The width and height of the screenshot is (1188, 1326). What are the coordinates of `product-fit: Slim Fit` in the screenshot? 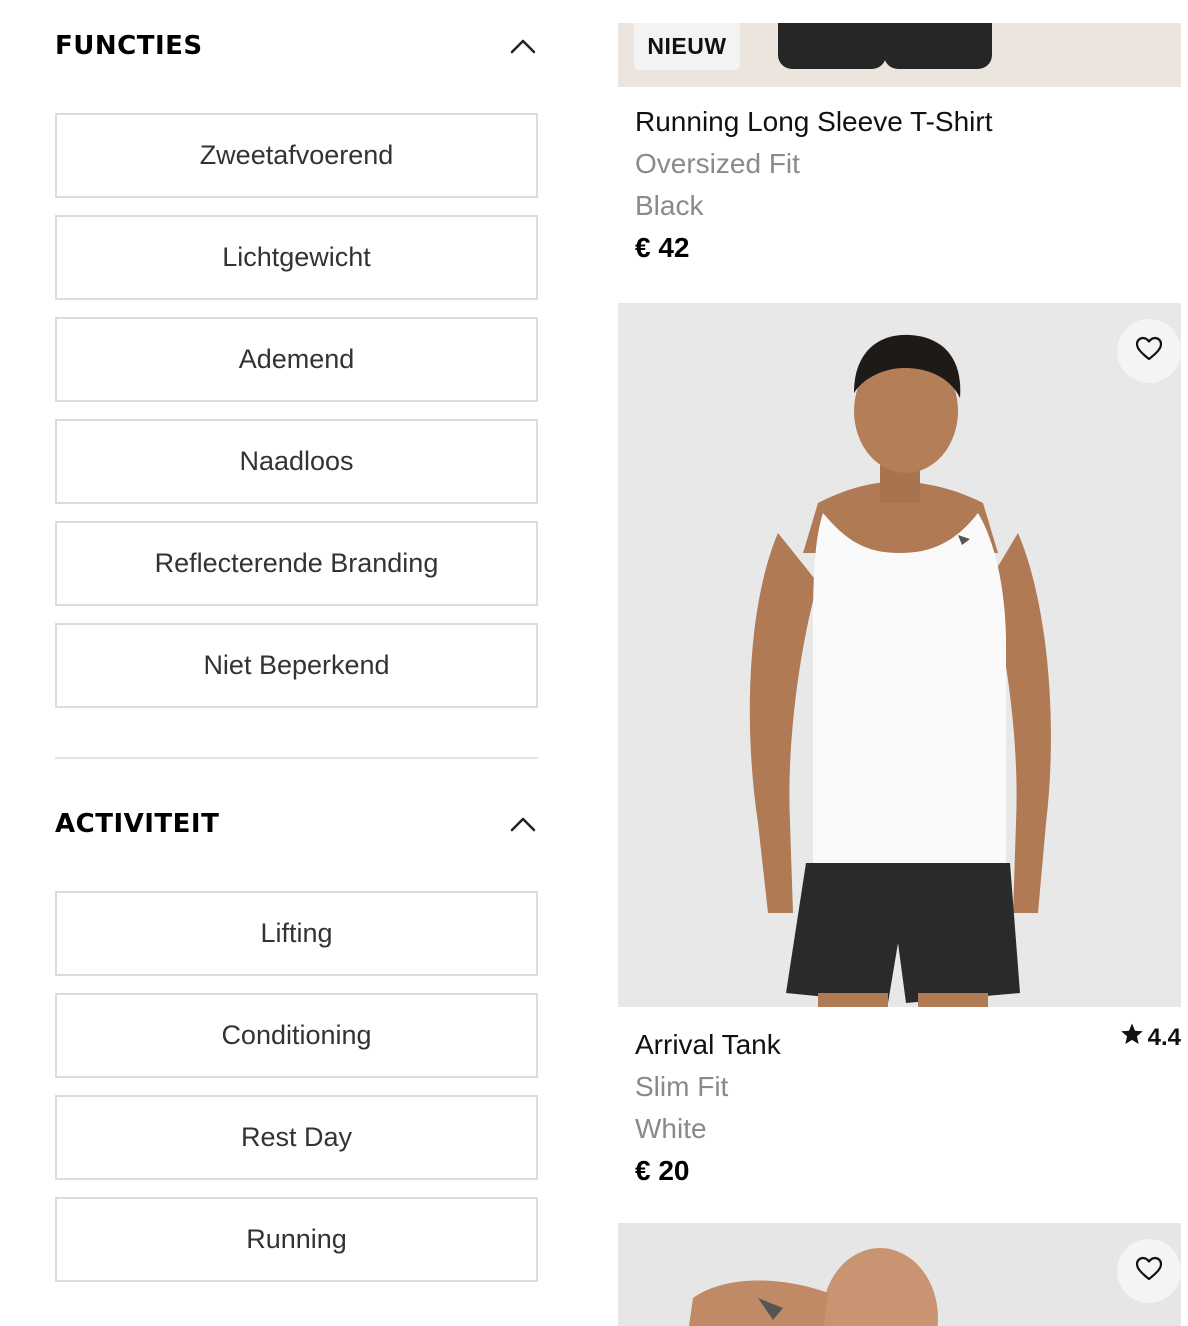 It's located at (682, 1086).